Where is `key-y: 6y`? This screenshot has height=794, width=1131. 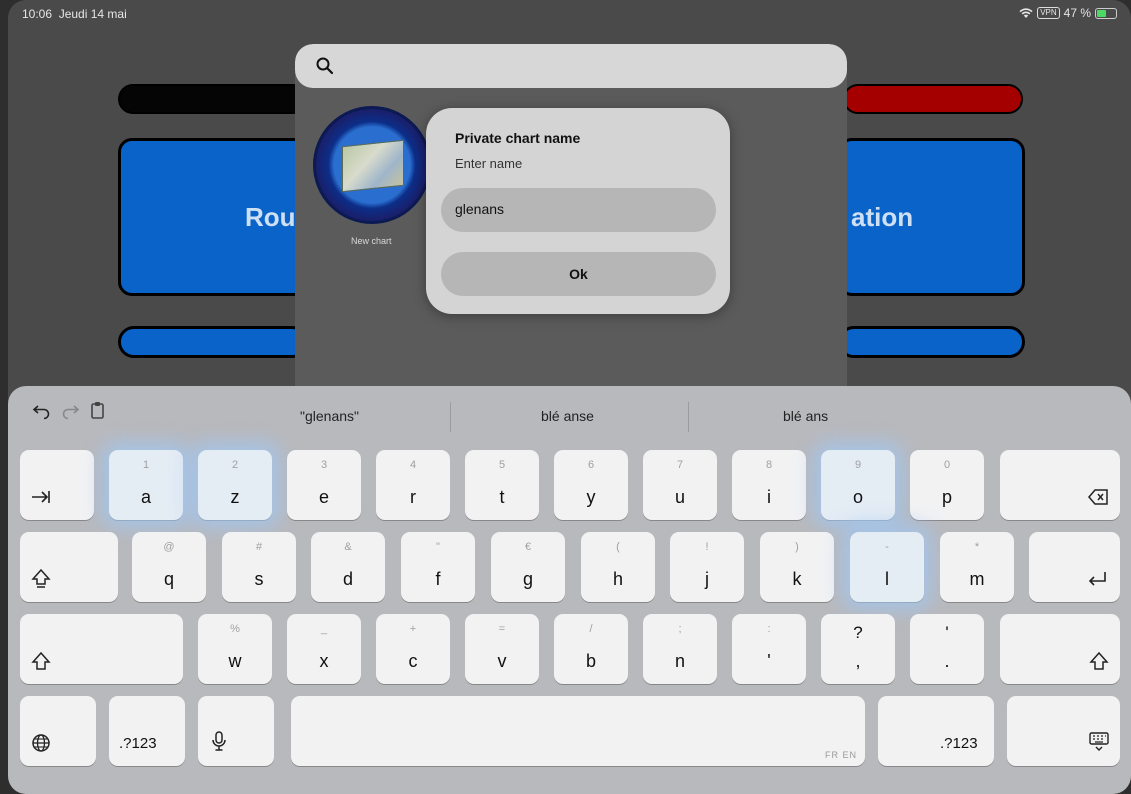
key-y: 6y is located at coordinates (591, 485).